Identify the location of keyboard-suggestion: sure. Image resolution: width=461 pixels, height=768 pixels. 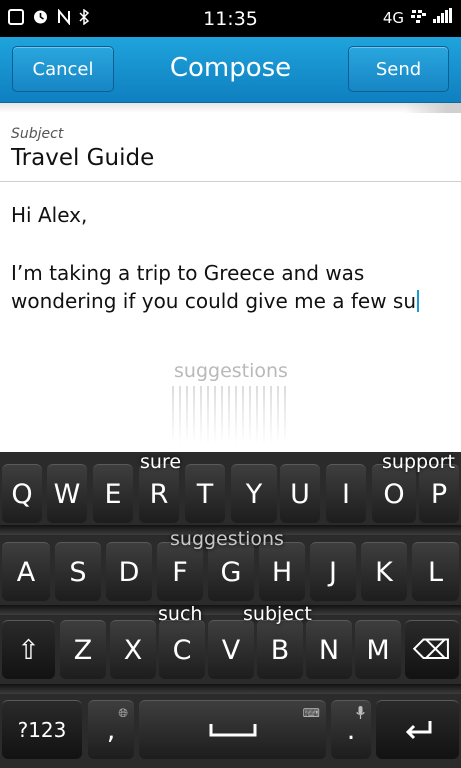
(160, 462).